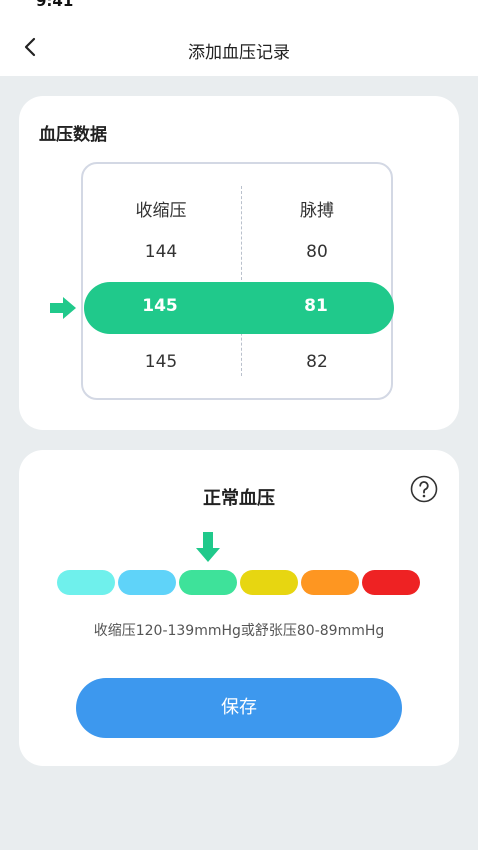  What do you see at coordinates (239, 498) in the screenshot?
I see `bp-status-title: 正常血压` at bounding box center [239, 498].